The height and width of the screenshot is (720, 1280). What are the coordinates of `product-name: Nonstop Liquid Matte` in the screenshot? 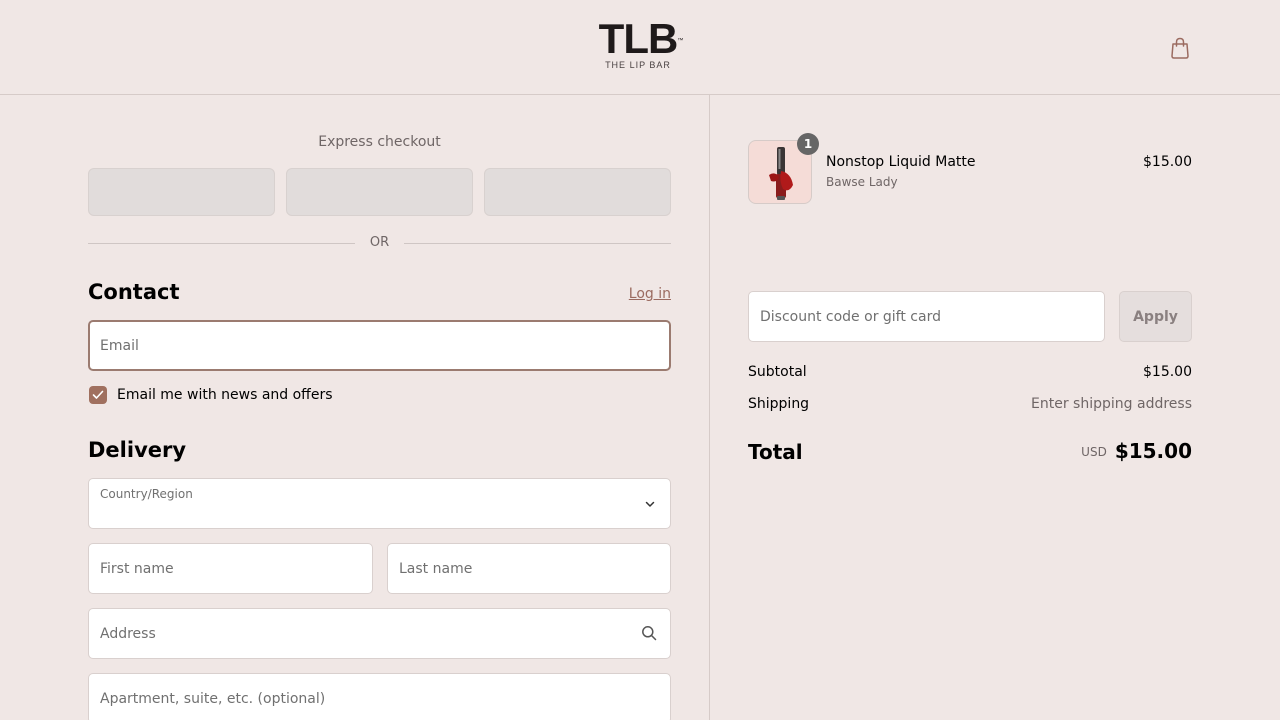 It's located at (901, 162).